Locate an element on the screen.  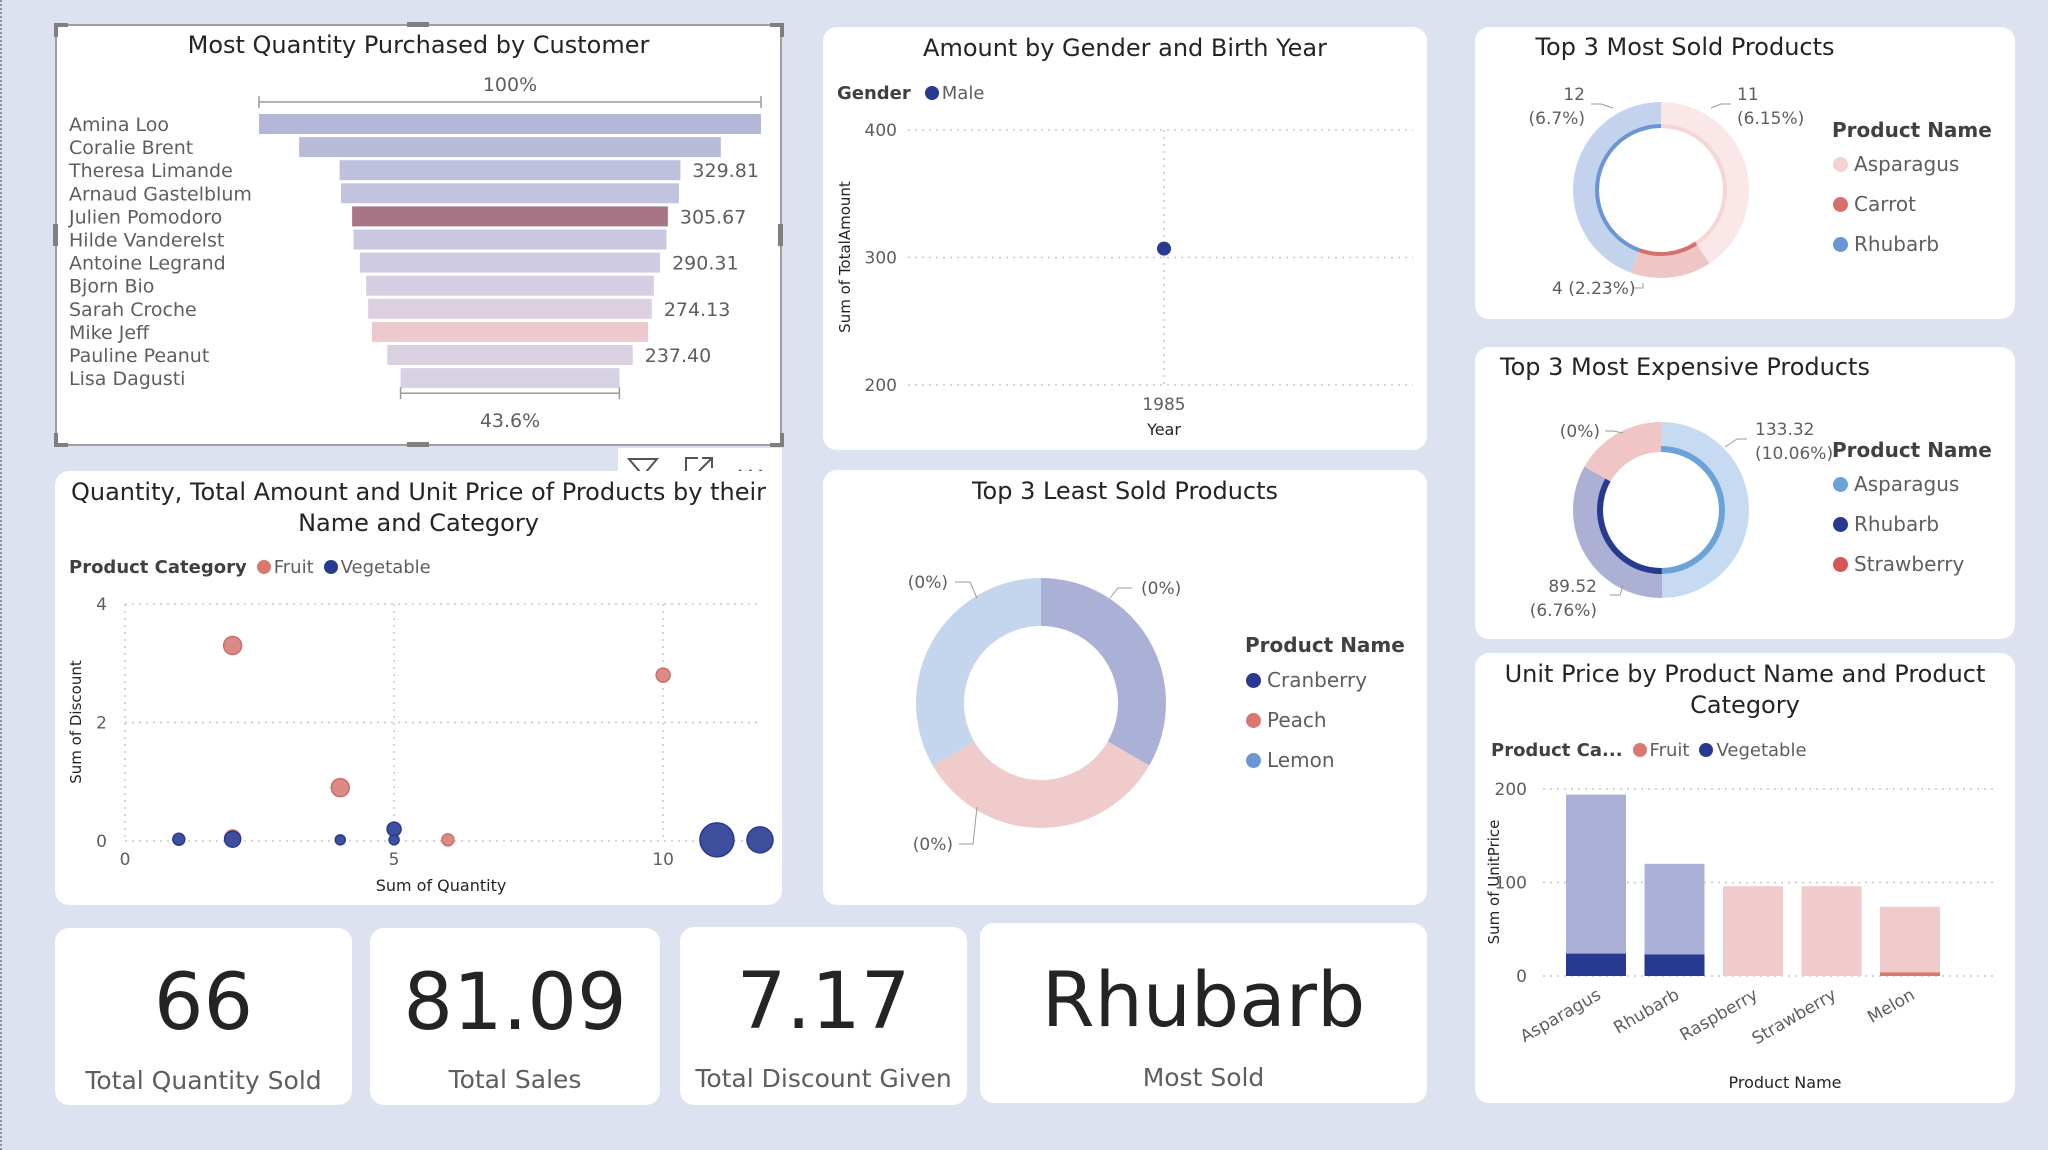
funnel-customer-label: Julien Pomodoro is located at coordinates (145, 217).